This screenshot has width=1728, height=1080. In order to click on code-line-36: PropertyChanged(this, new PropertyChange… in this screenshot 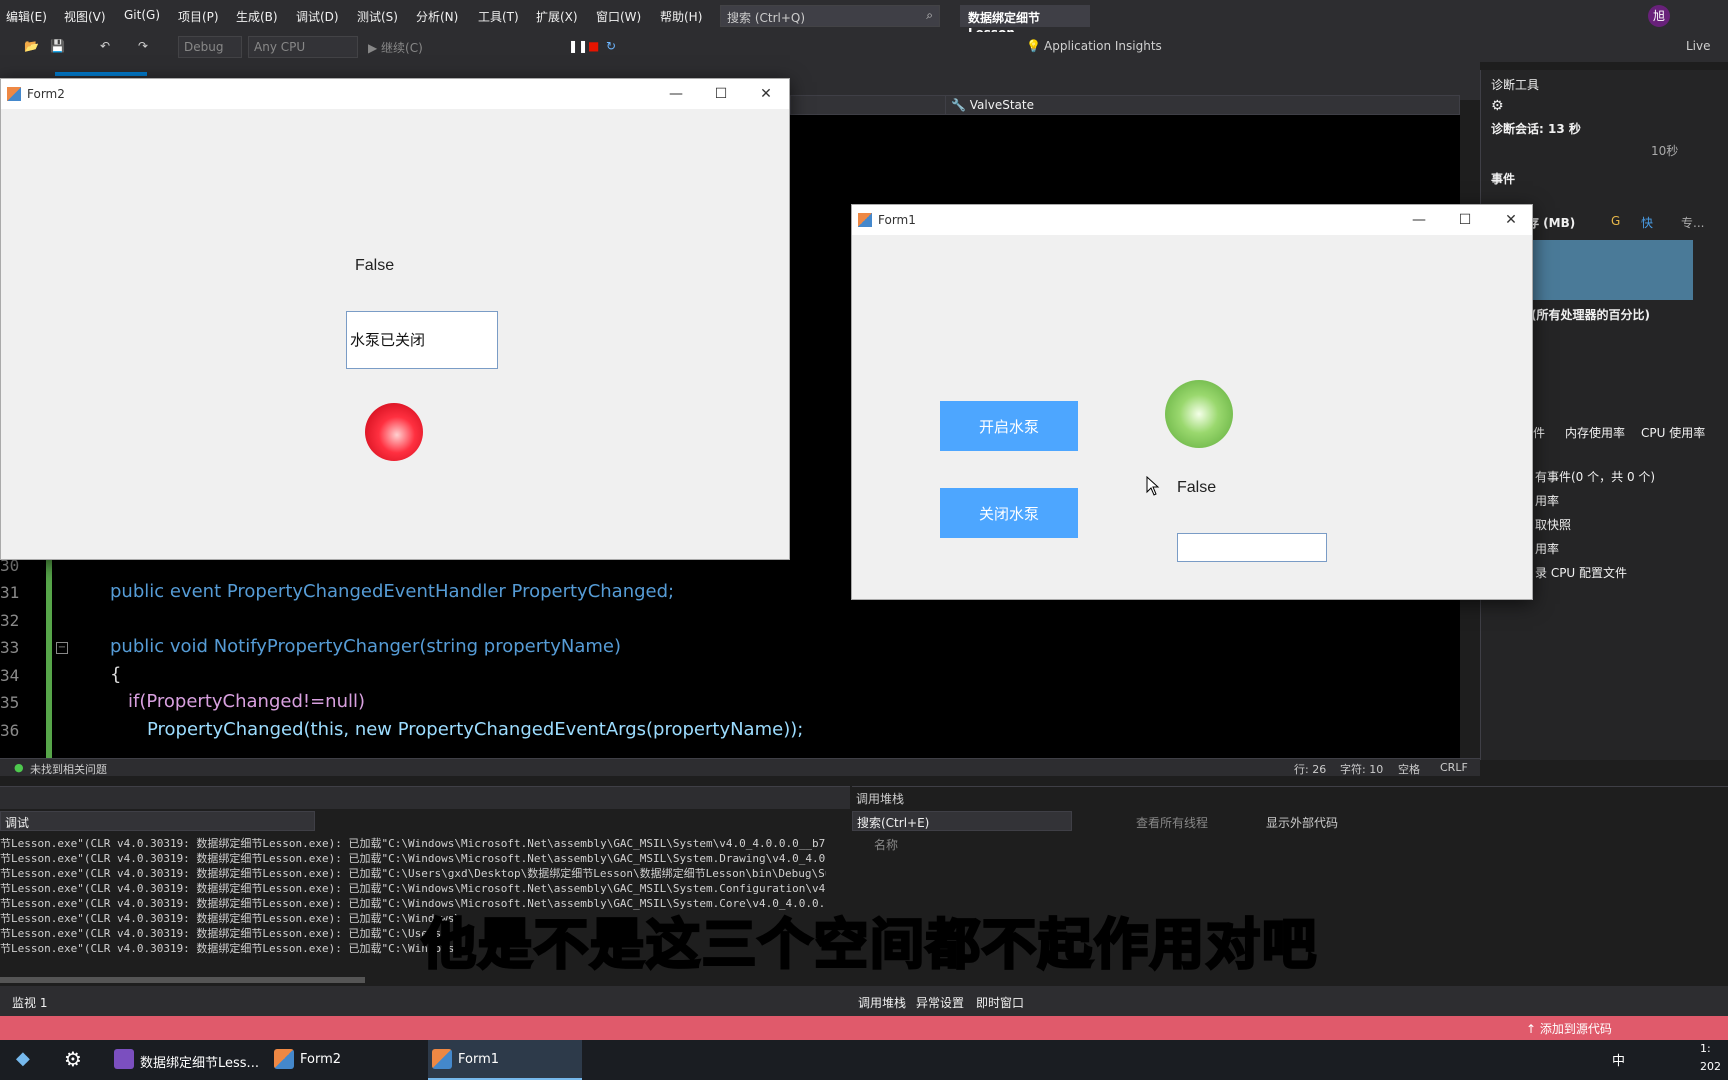, I will do `click(475, 729)`.